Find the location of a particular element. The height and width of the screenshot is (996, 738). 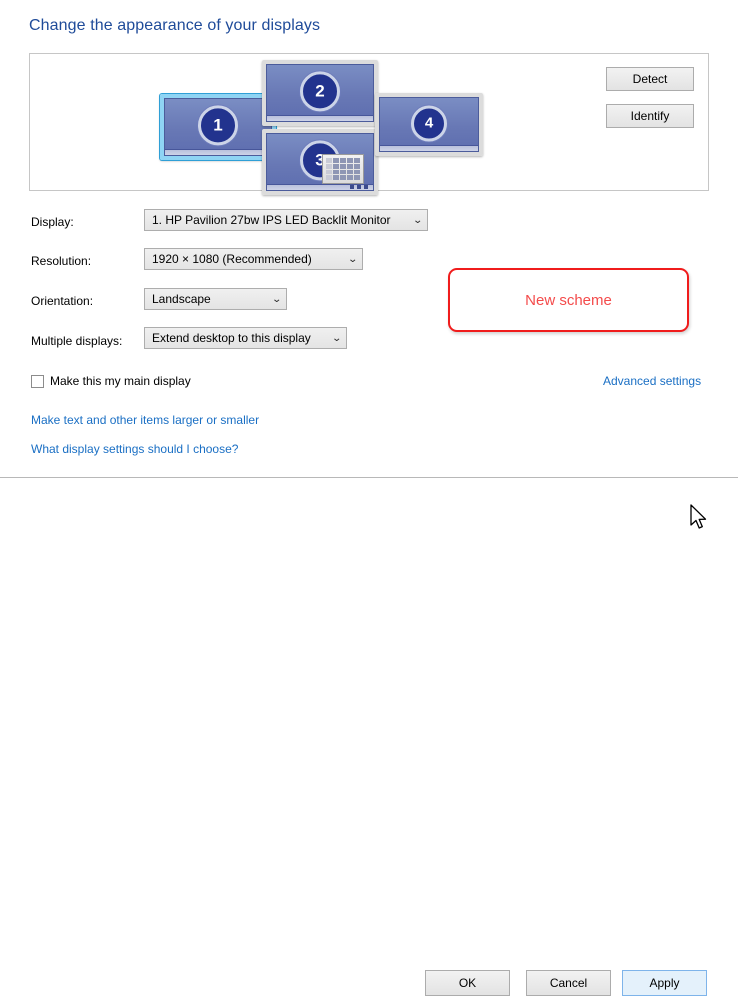

monitor-1: 1 is located at coordinates (218, 127).